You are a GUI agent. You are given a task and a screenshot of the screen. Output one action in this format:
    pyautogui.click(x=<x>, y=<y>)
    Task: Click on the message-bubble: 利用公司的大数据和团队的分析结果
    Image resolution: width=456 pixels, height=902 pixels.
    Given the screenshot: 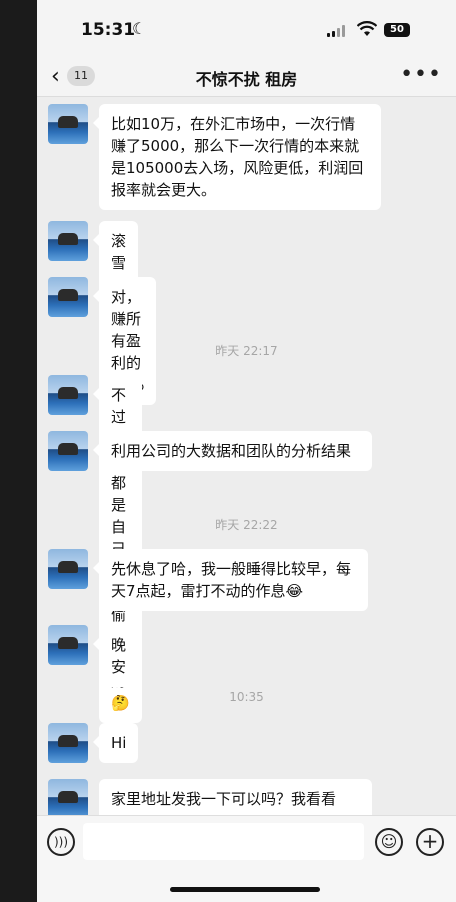 What is the action you would take?
    pyautogui.click(x=232, y=451)
    